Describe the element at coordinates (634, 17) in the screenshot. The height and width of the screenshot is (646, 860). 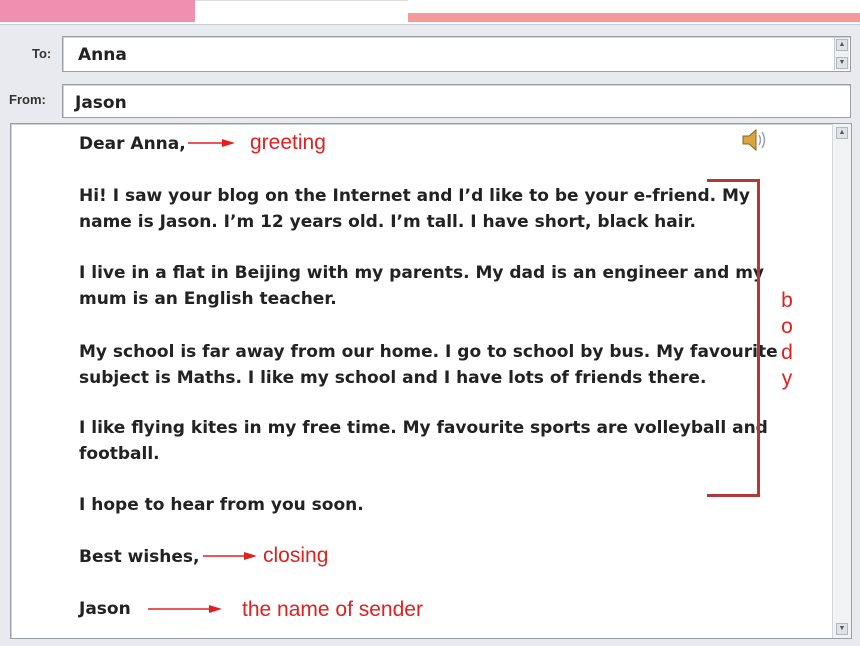
I see `tab-salmon` at that location.